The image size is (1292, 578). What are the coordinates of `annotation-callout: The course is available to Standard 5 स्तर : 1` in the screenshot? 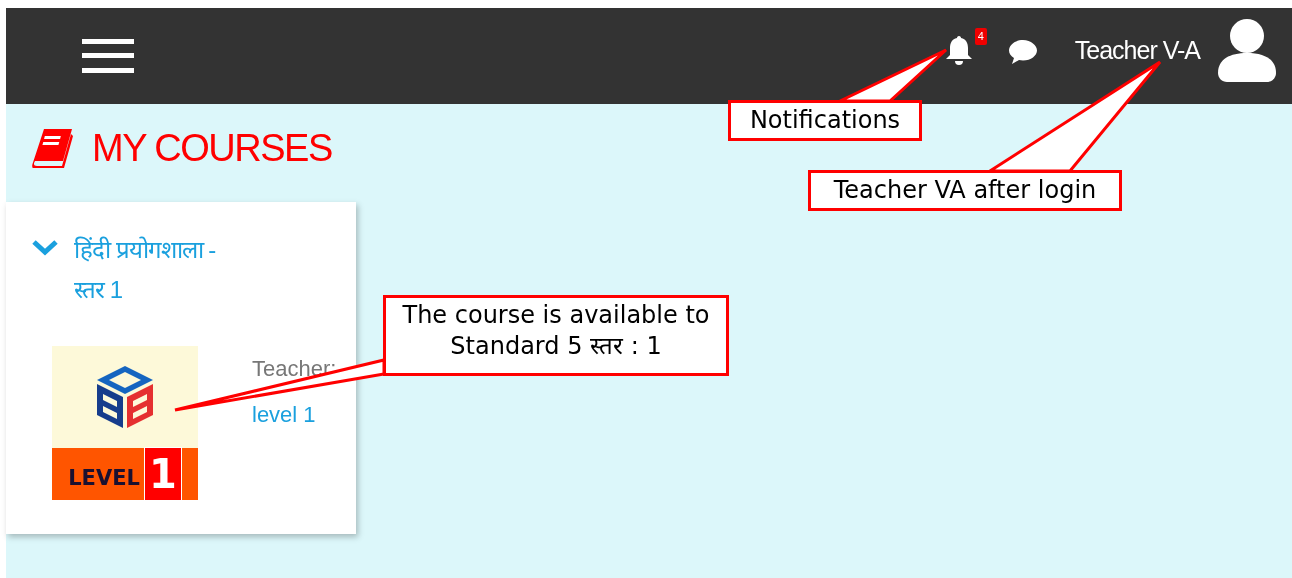 It's located at (556, 335).